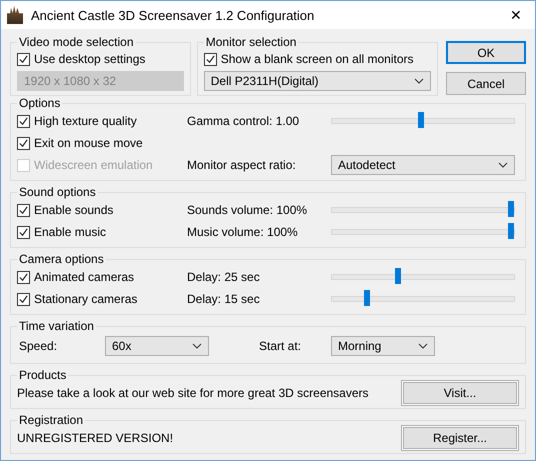 This screenshot has width=536, height=461. What do you see at coordinates (243, 121) in the screenshot?
I see `setting-label: Gamma control: 1.00` at bounding box center [243, 121].